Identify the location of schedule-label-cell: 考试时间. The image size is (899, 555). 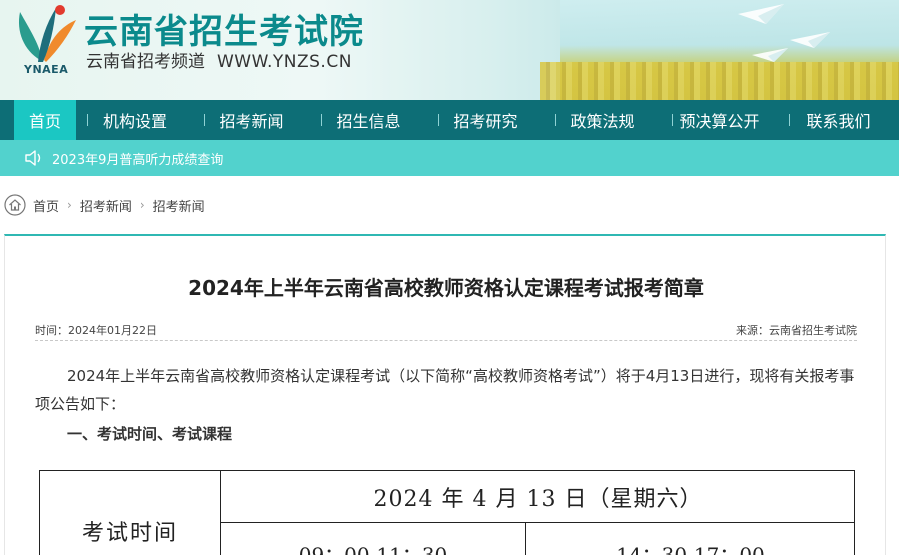
(130, 513).